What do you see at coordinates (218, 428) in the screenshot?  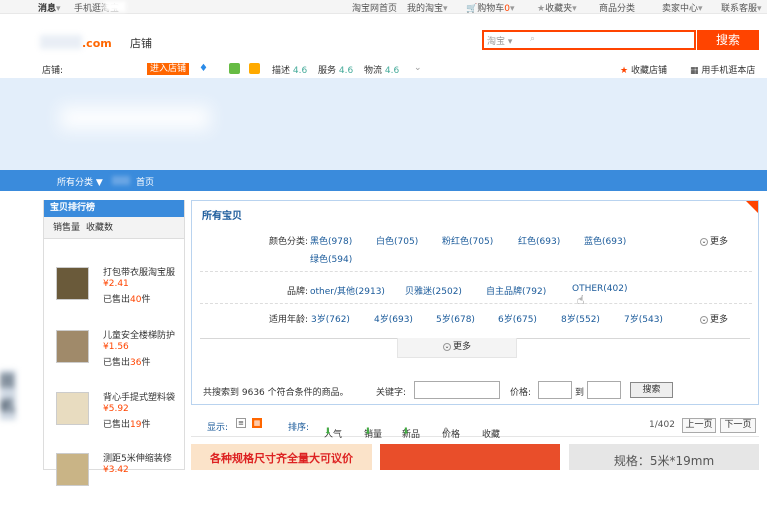 I see `display-label: 显示:` at bounding box center [218, 428].